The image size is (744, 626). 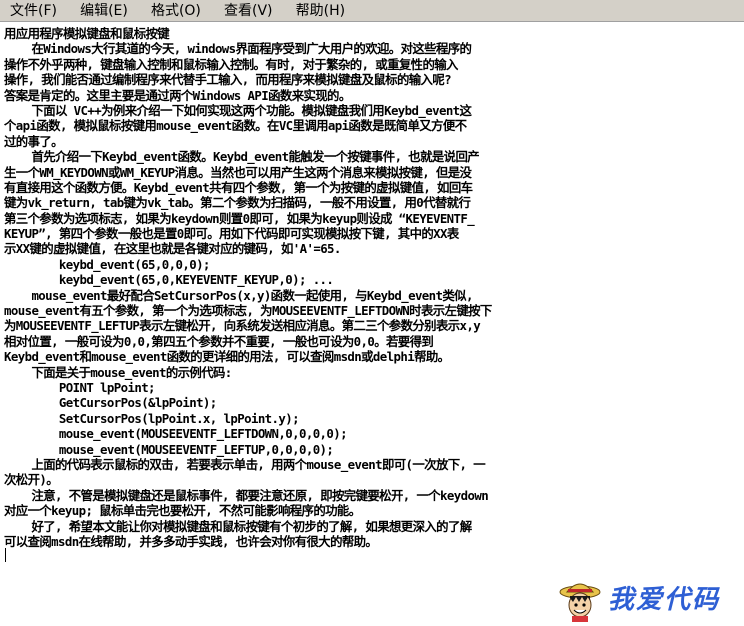 I want to click on menu-format: 格式(O), so click(x=175, y=11).